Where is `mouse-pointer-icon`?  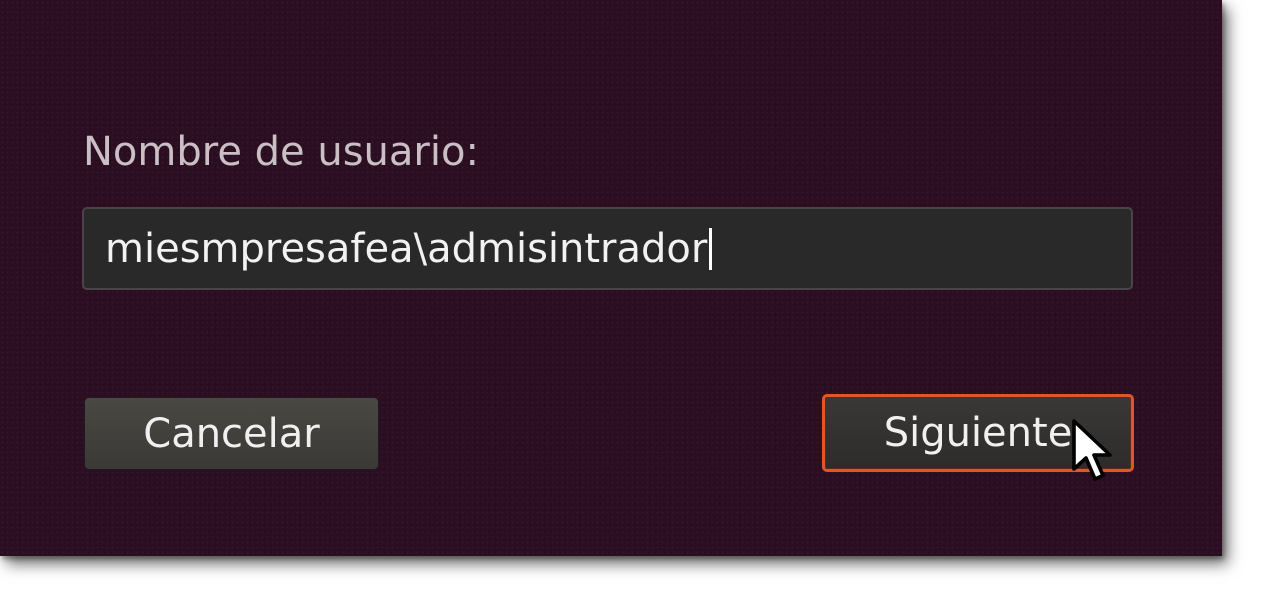 mouse-pointer-icon is located at coordinates (1092, 450).